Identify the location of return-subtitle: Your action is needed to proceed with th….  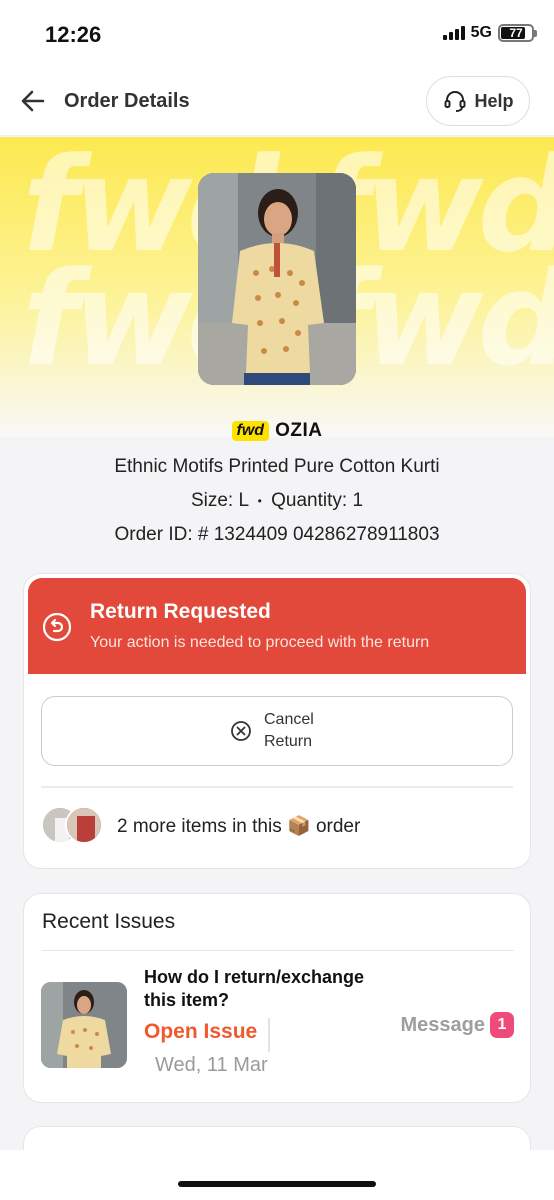
(260, 642).